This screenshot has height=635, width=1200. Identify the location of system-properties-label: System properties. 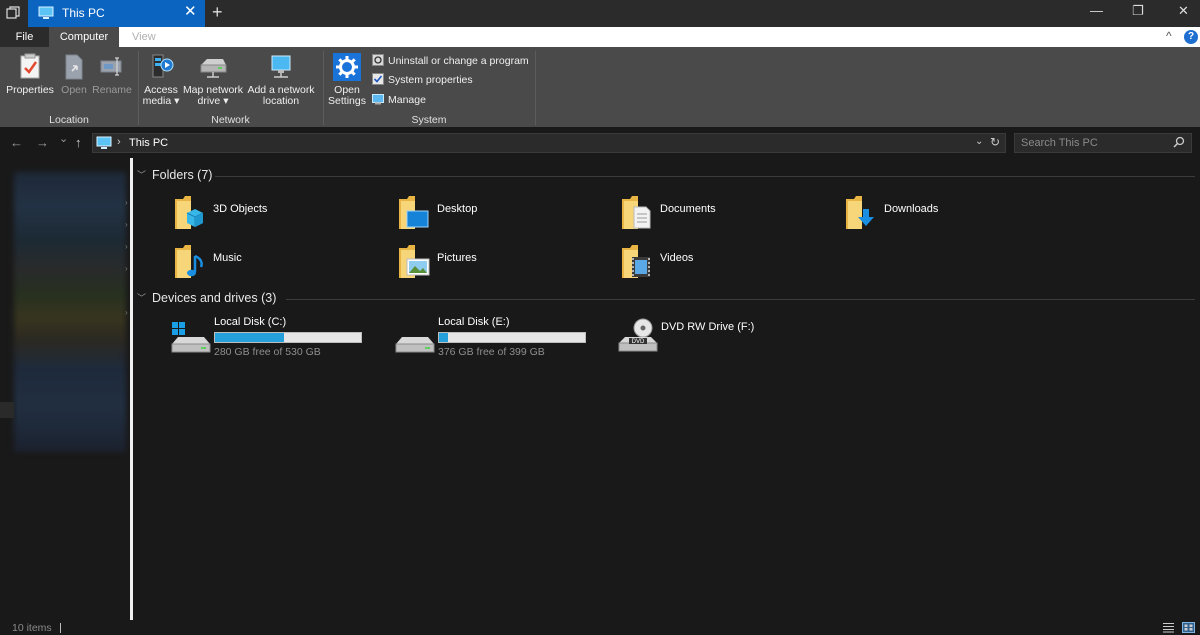
(430, 80).